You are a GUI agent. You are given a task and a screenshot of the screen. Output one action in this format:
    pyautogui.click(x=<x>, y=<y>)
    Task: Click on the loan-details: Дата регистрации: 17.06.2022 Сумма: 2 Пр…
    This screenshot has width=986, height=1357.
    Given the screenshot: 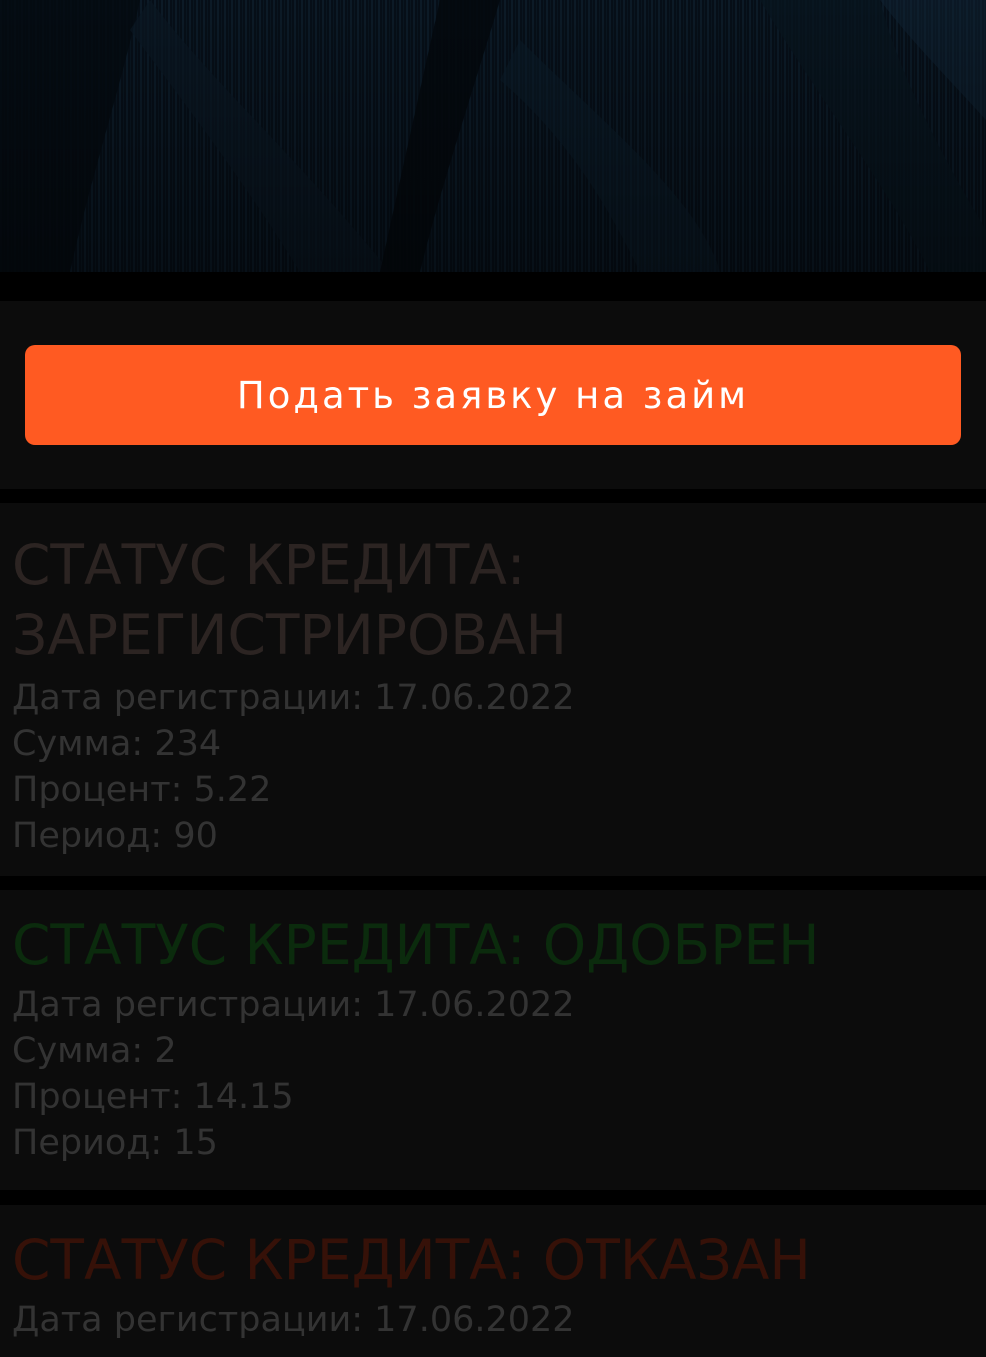 What is the action you would take?
    pyautogui.click(x=493, y=1074)
    